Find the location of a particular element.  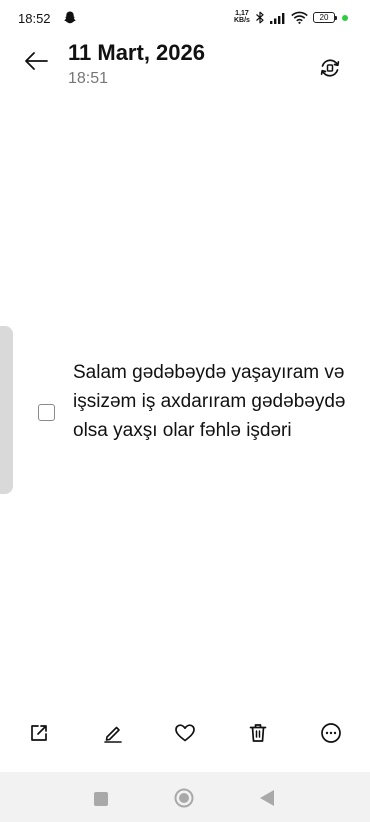

more-icon is located at coordinates (331, 733).